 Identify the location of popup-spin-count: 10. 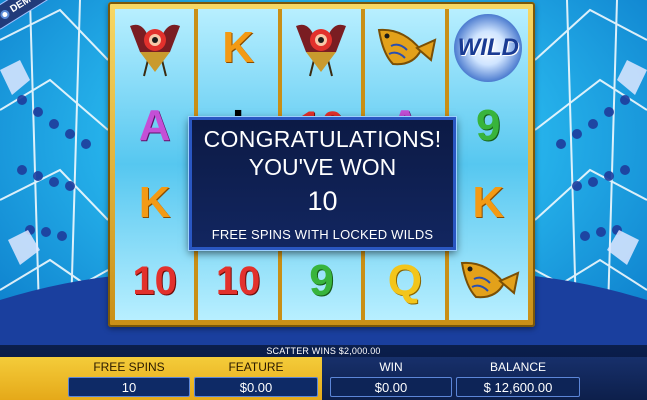
(322, 201).